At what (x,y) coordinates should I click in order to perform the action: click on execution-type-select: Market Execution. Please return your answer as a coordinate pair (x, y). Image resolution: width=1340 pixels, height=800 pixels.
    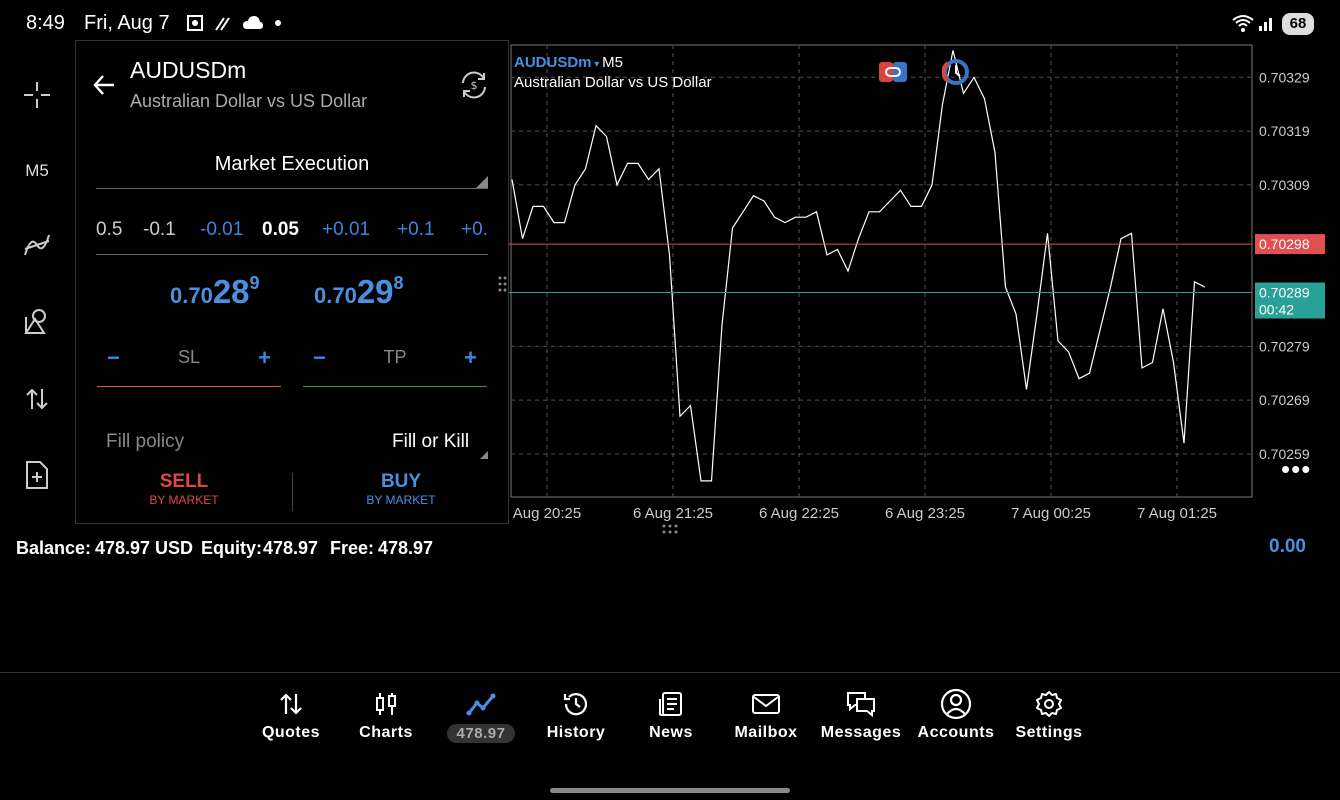
    Looking at the image, I should click on (292, 171).